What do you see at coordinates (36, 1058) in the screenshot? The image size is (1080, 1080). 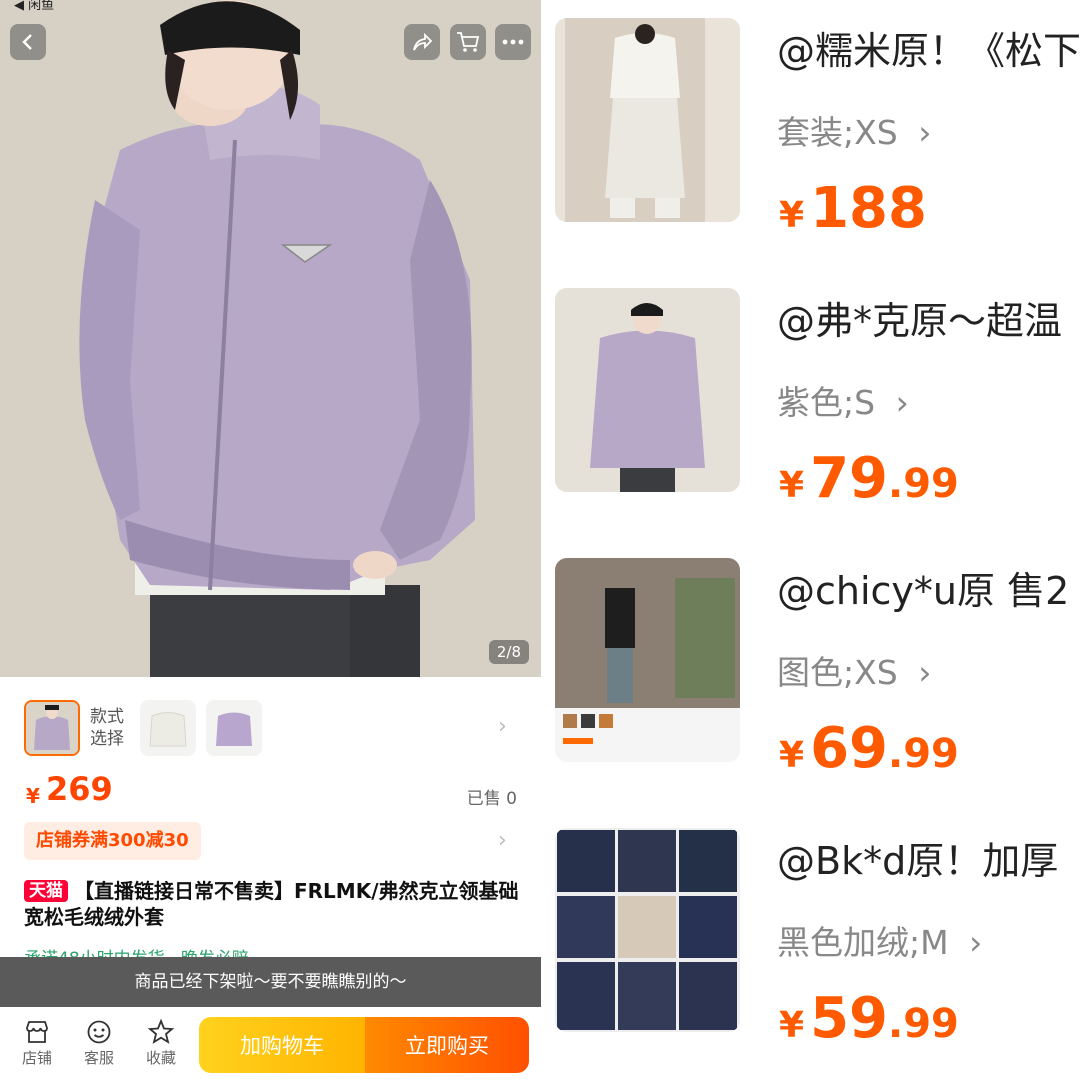 I see `nav-shop-label: 店铺` at bounding box center [36, 1058].